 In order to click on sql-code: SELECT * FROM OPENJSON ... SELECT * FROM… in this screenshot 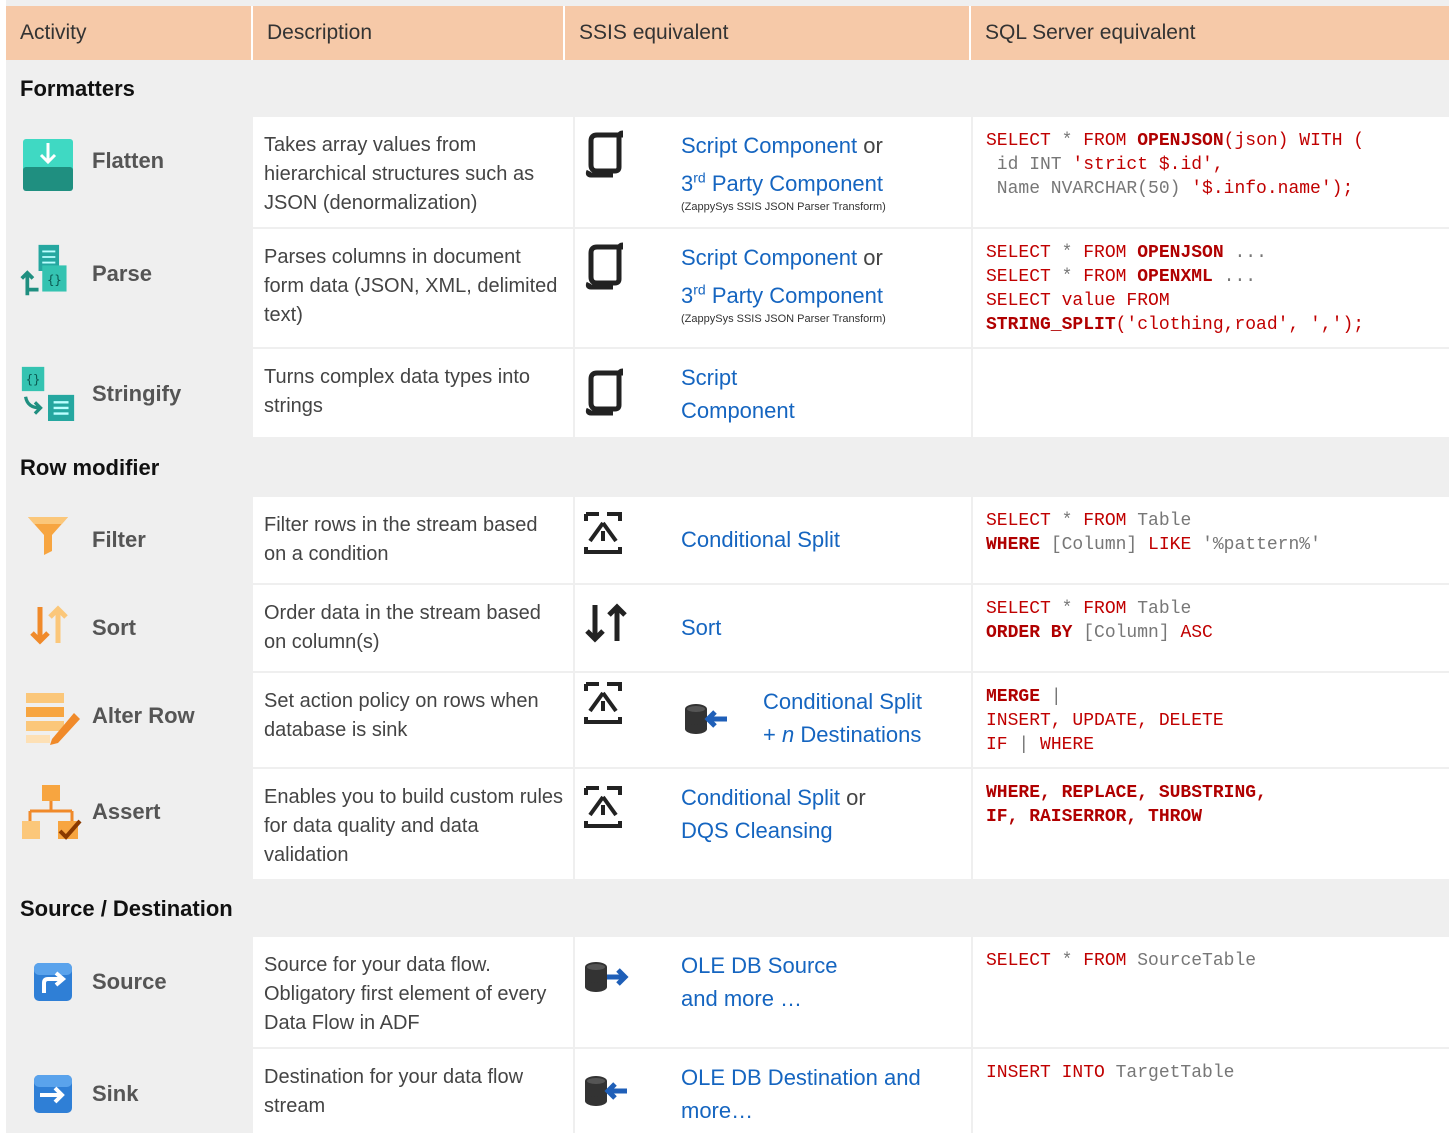, I will do `click(1175, 289)`.